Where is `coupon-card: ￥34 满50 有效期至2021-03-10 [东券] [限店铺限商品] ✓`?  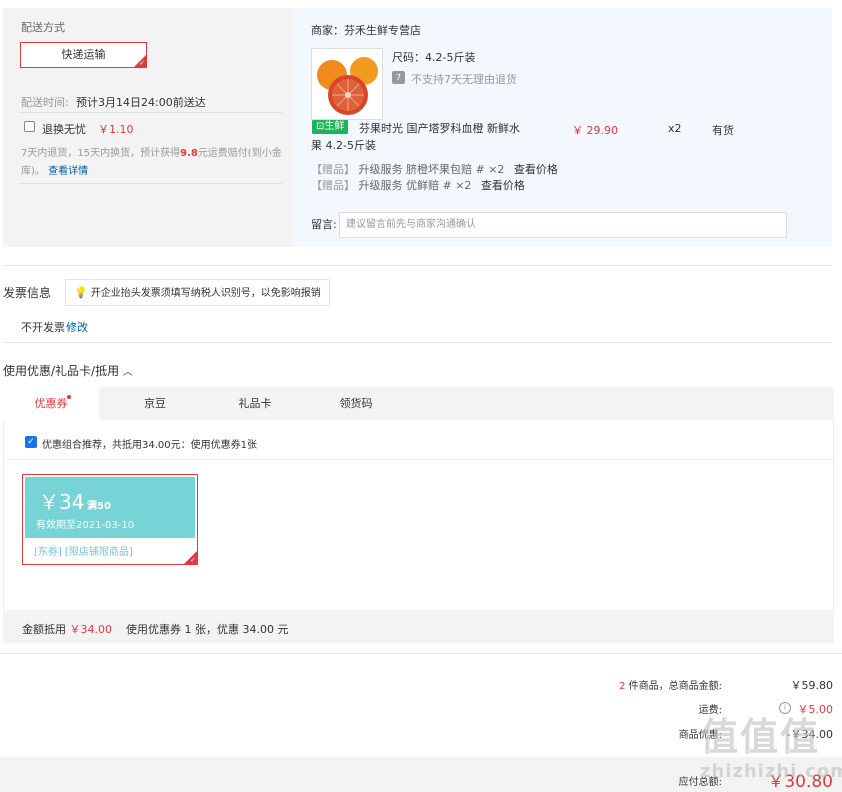
coupon-card: ￥34 满50 有效期至2021-03-10 [东券] [限店铺限商品] ✓ is located at coordinates (110, 519).